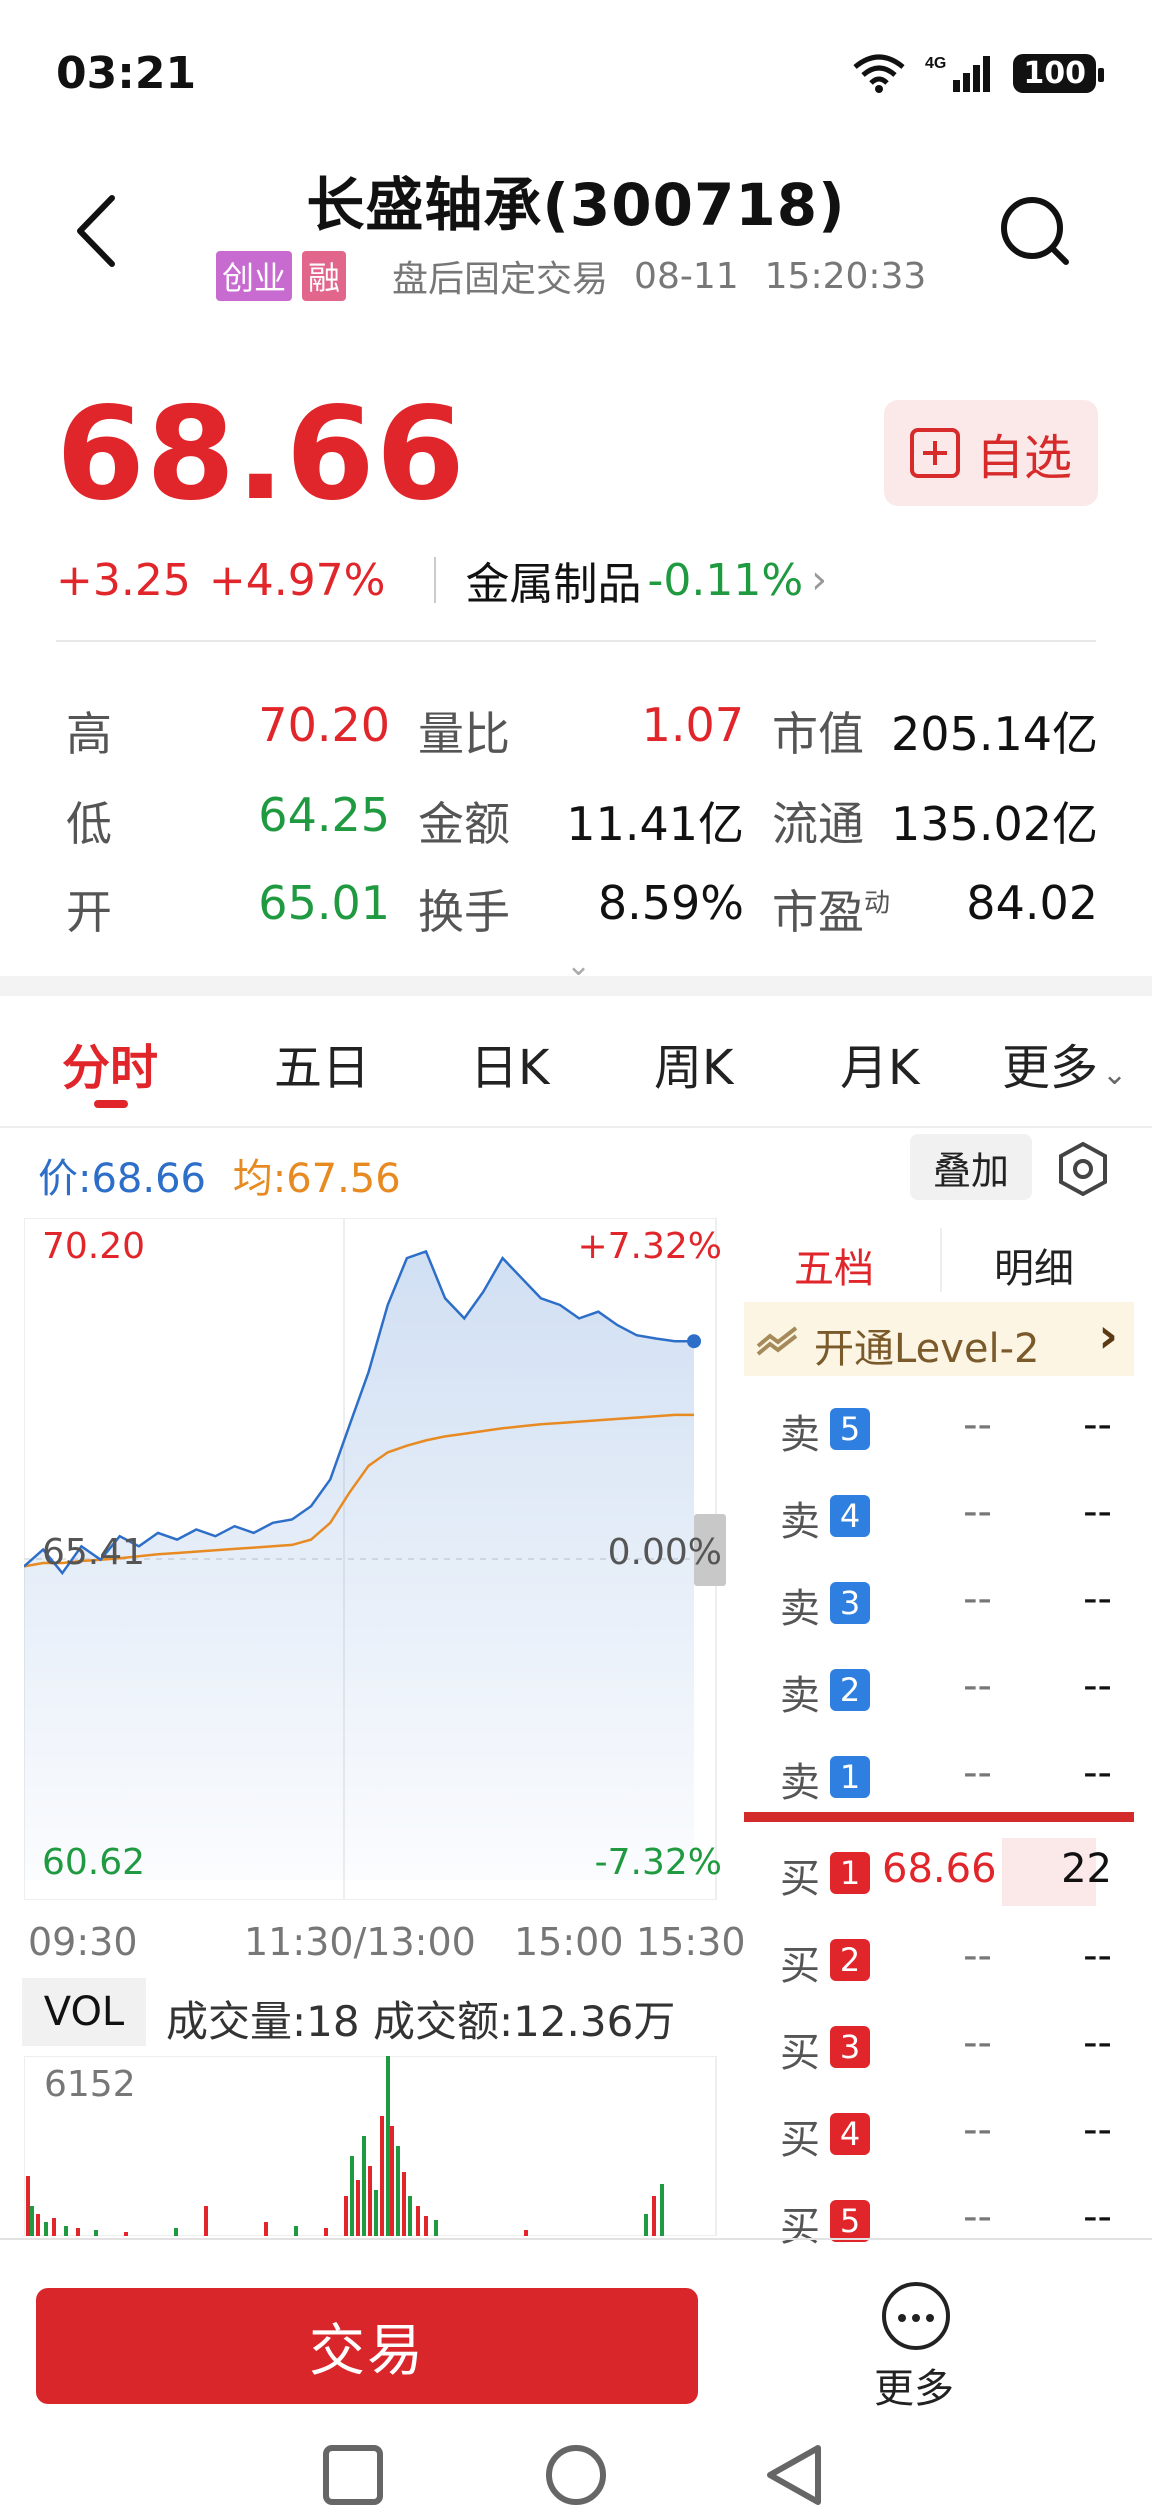 This screenshot has height=2520, width=1152. What do you see at coordinates (1035, 231) in the screenshot?
I see `search-icon` at bounding box center [1035, 231].